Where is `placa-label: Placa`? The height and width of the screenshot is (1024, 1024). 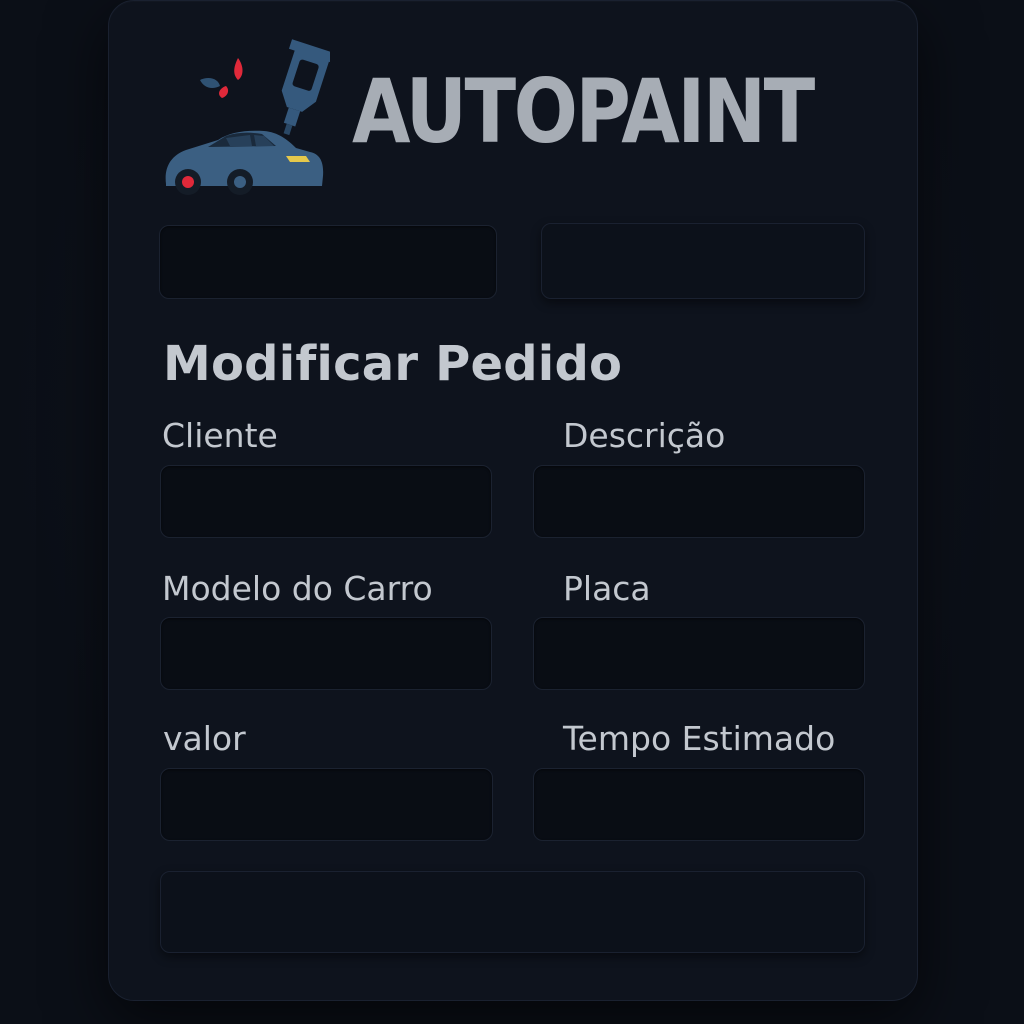 placa-label: Placa is located at coordinates (607, 588).